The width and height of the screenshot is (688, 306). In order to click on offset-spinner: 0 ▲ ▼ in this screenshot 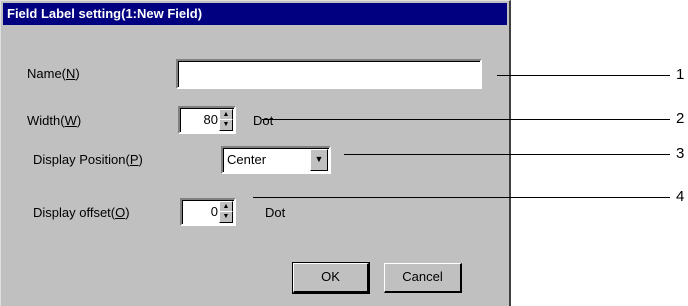, I will do `click(208, 212)`.